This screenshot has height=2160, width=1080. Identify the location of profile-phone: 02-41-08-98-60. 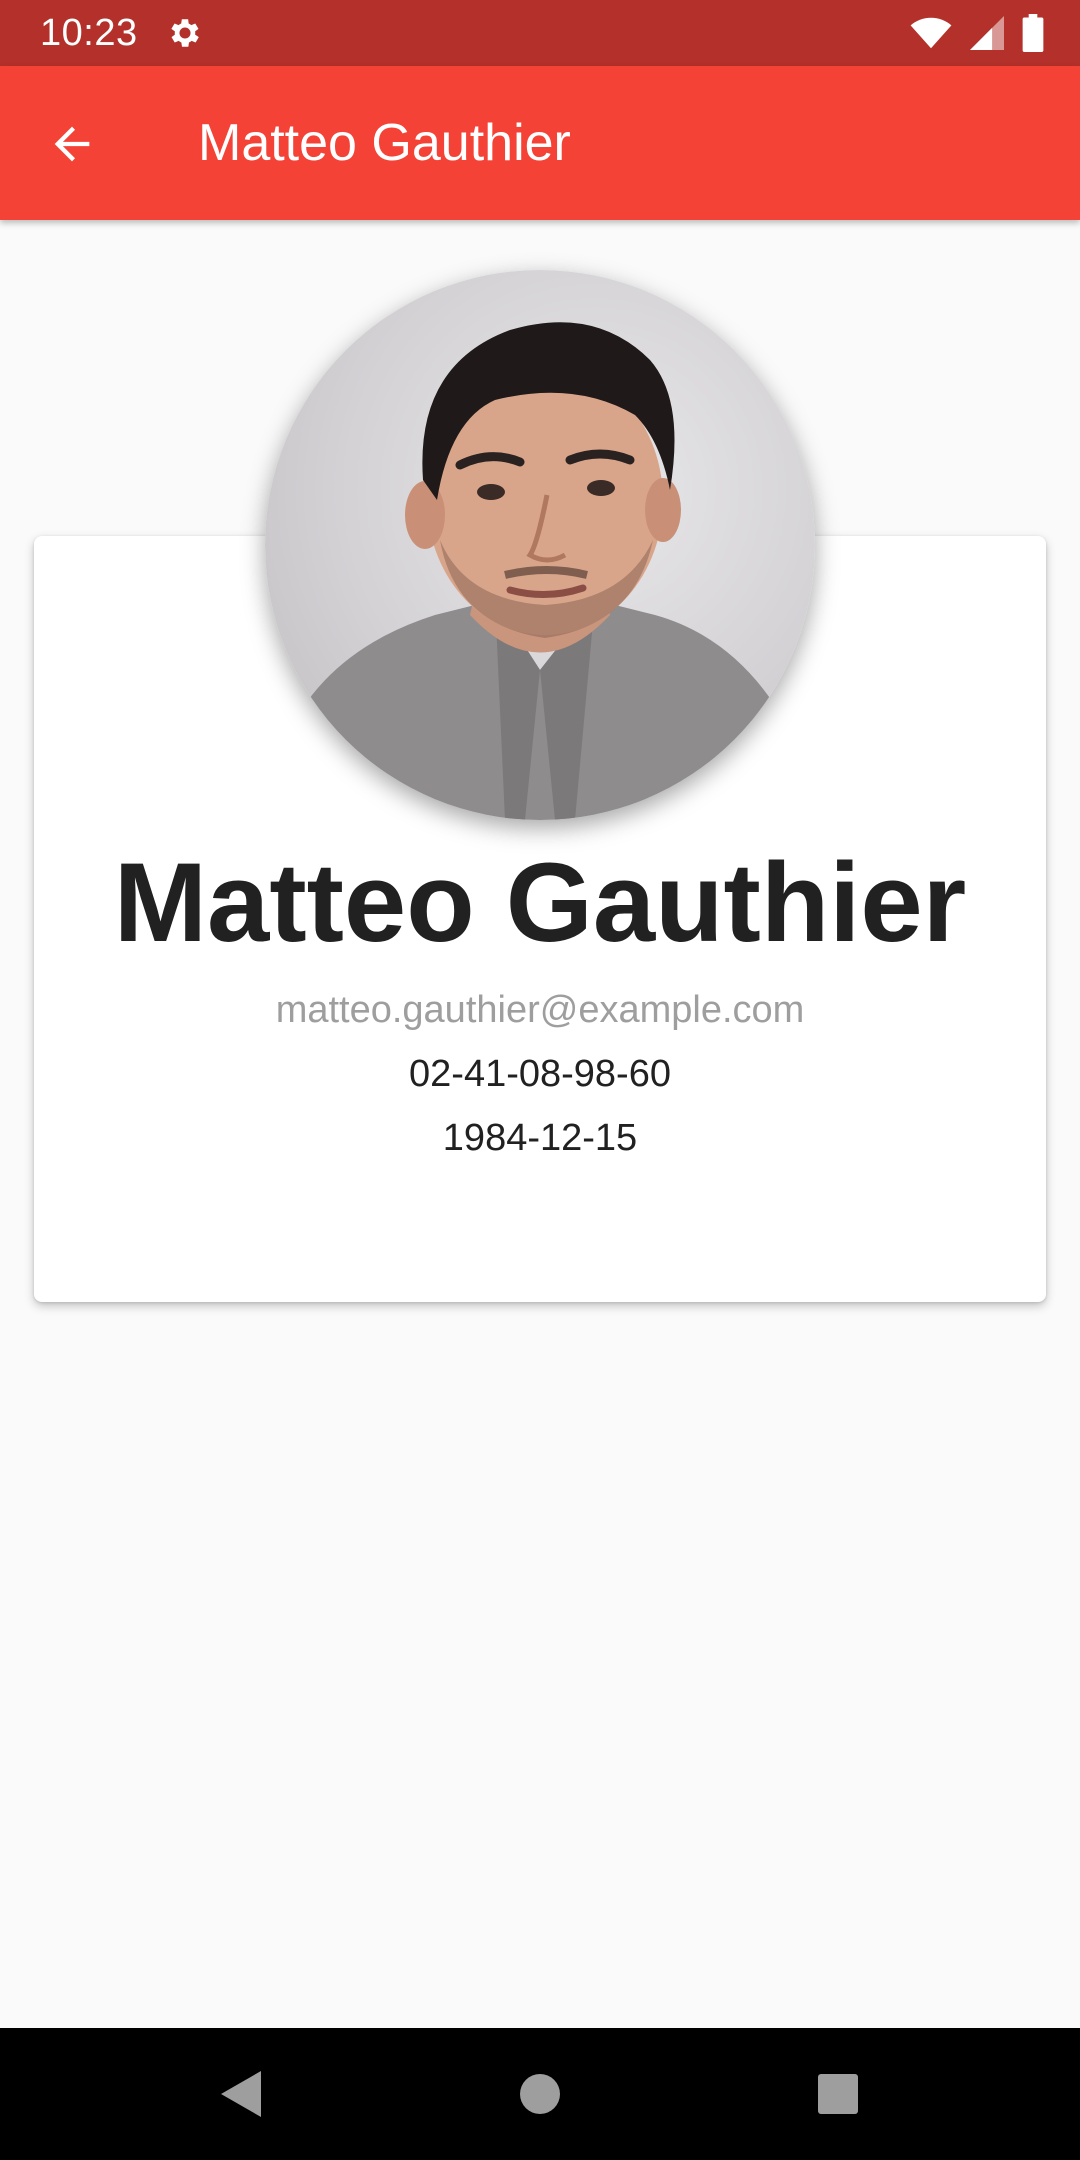
(540, 1074).